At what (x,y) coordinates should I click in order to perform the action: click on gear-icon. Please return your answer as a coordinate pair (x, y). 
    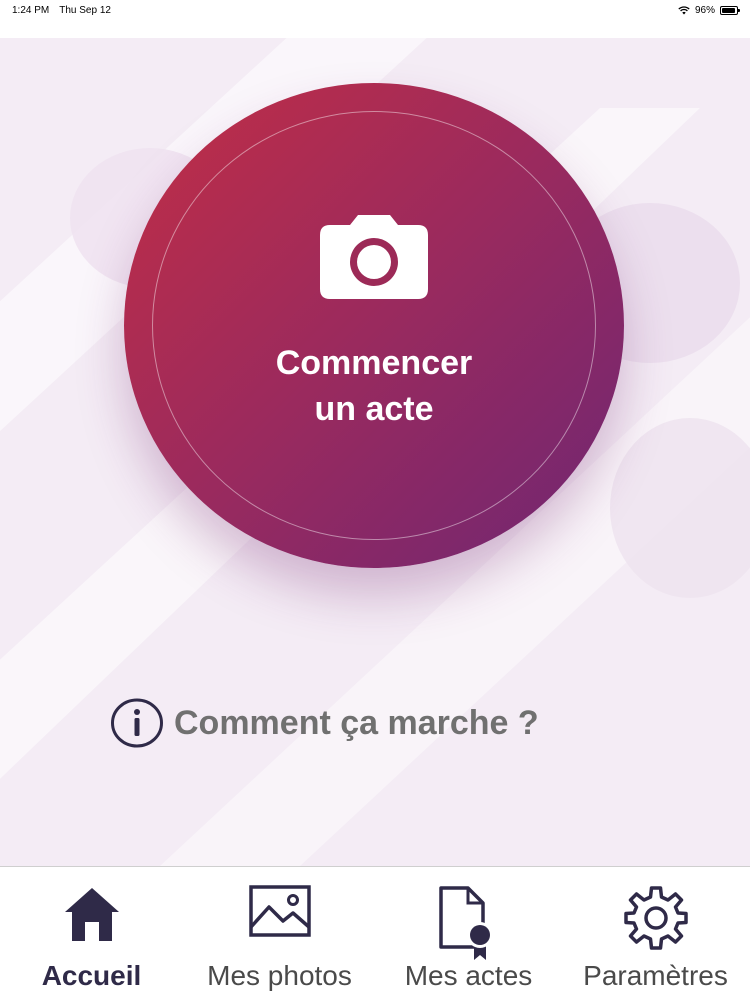
    Looking at the image, I should click on (655, 918).